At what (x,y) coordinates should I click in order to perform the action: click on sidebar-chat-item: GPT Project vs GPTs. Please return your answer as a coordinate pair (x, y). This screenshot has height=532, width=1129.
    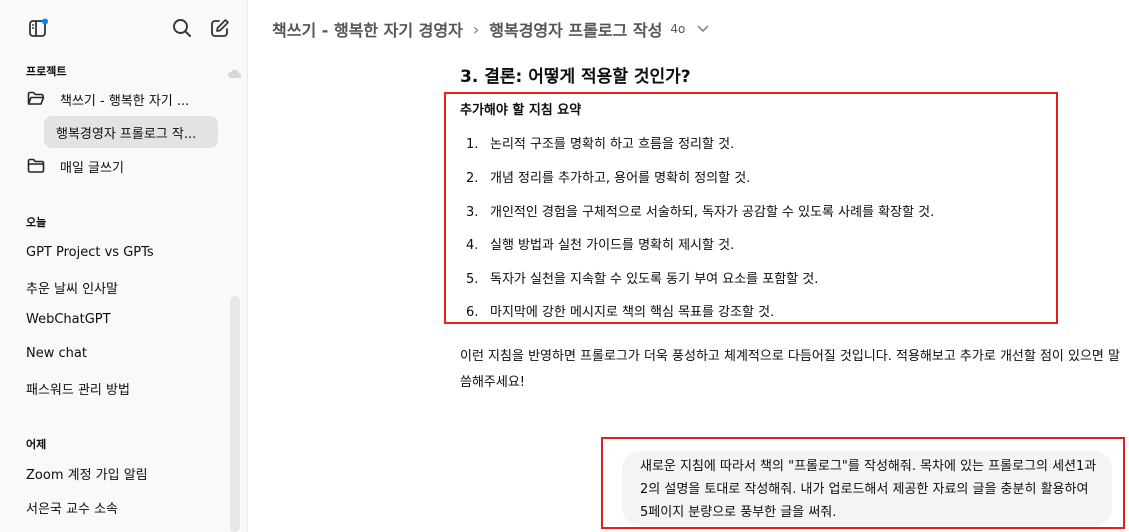
    Looking at the image, I should click on (90, 252).